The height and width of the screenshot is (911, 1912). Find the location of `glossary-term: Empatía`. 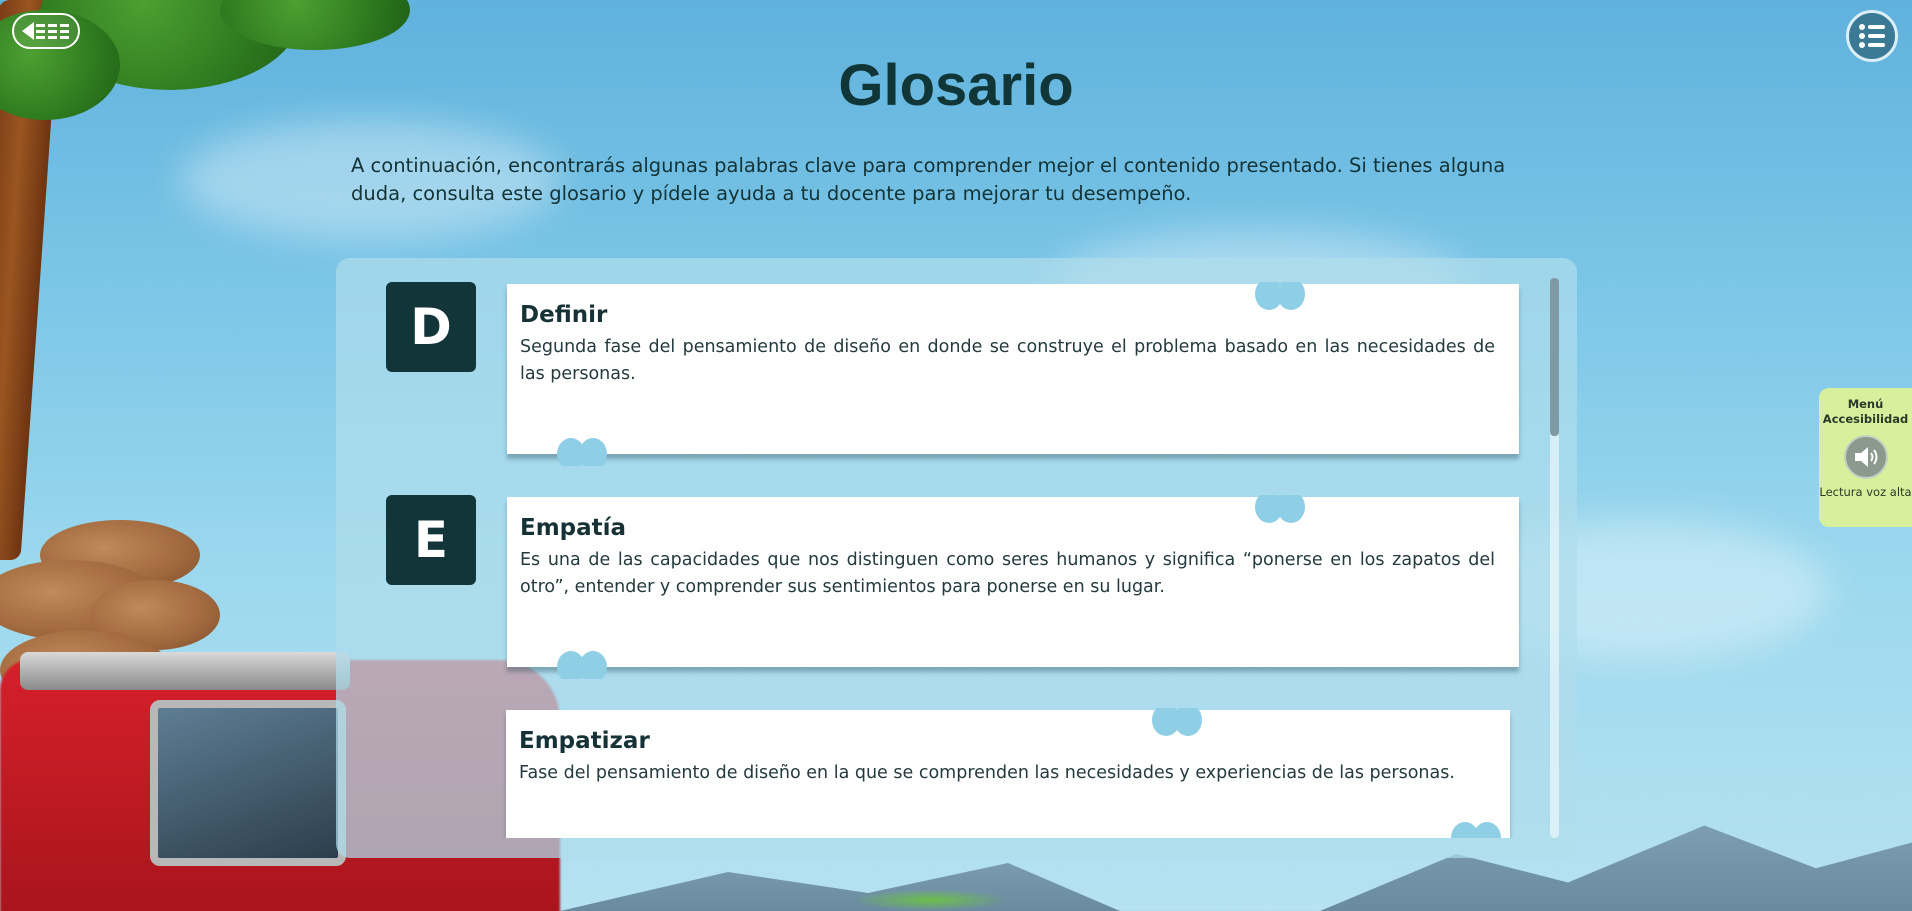

glossary-term: Empatía is located at coordinates (573, 528).